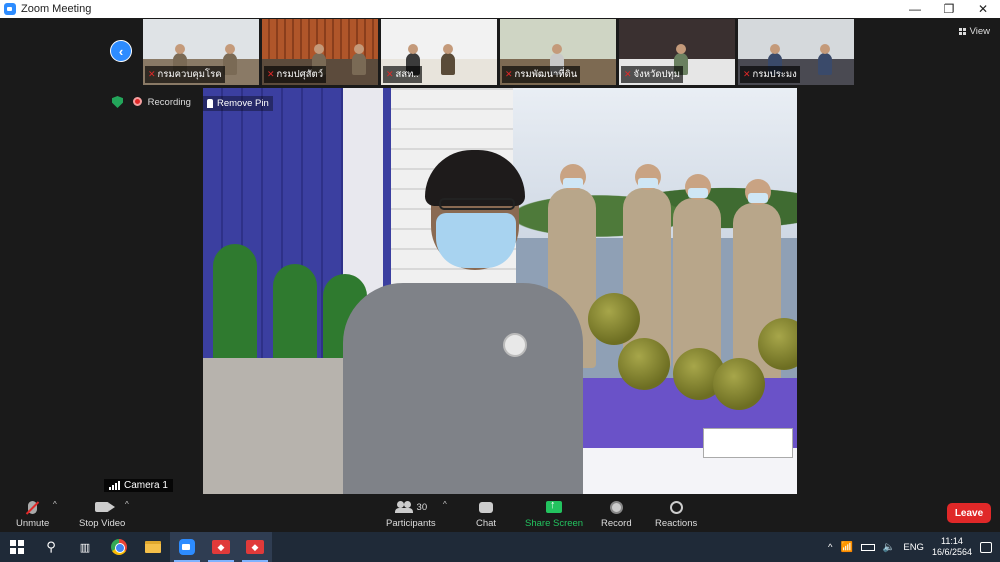 This screenshot has height=562, width=1000. Describe the element at coordinates (320, 52) in the screenshot. I see `participant-tile: ✕ กรมปศุสัตว์` at that location.